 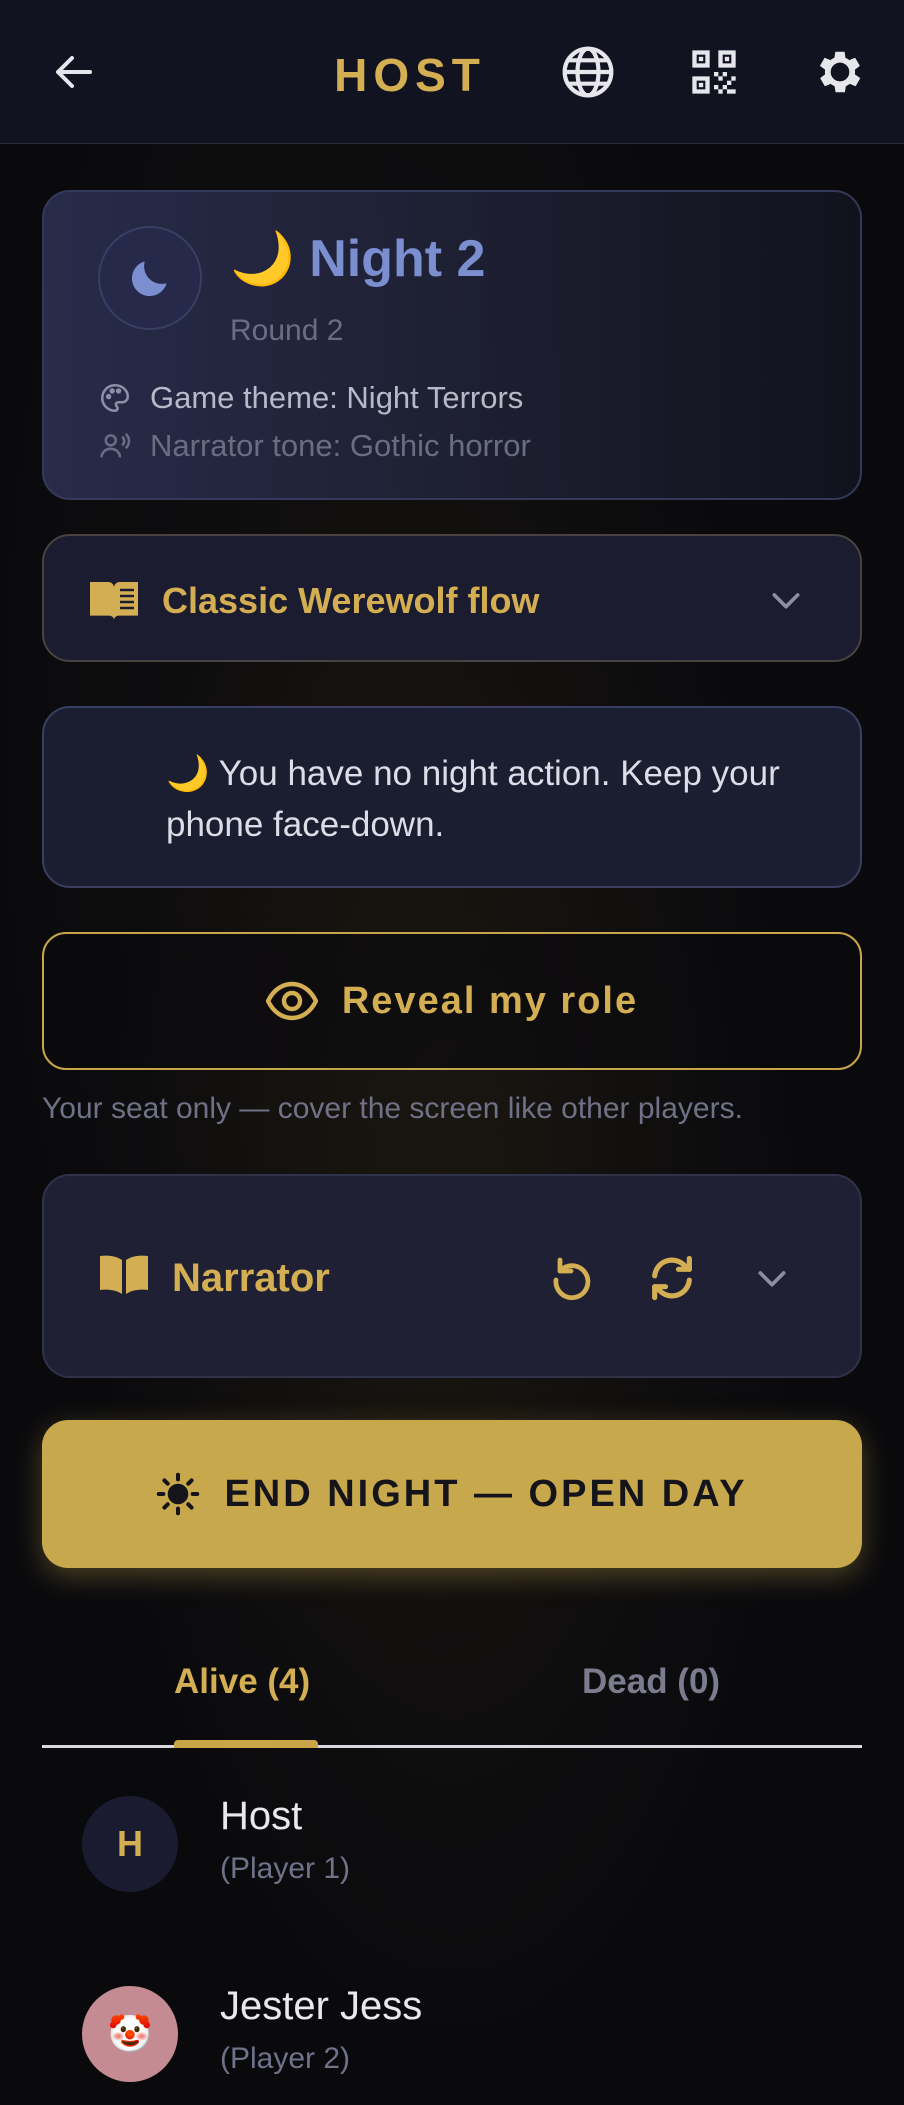 I want to click on sun-icon, so click(x=178, y=1494).